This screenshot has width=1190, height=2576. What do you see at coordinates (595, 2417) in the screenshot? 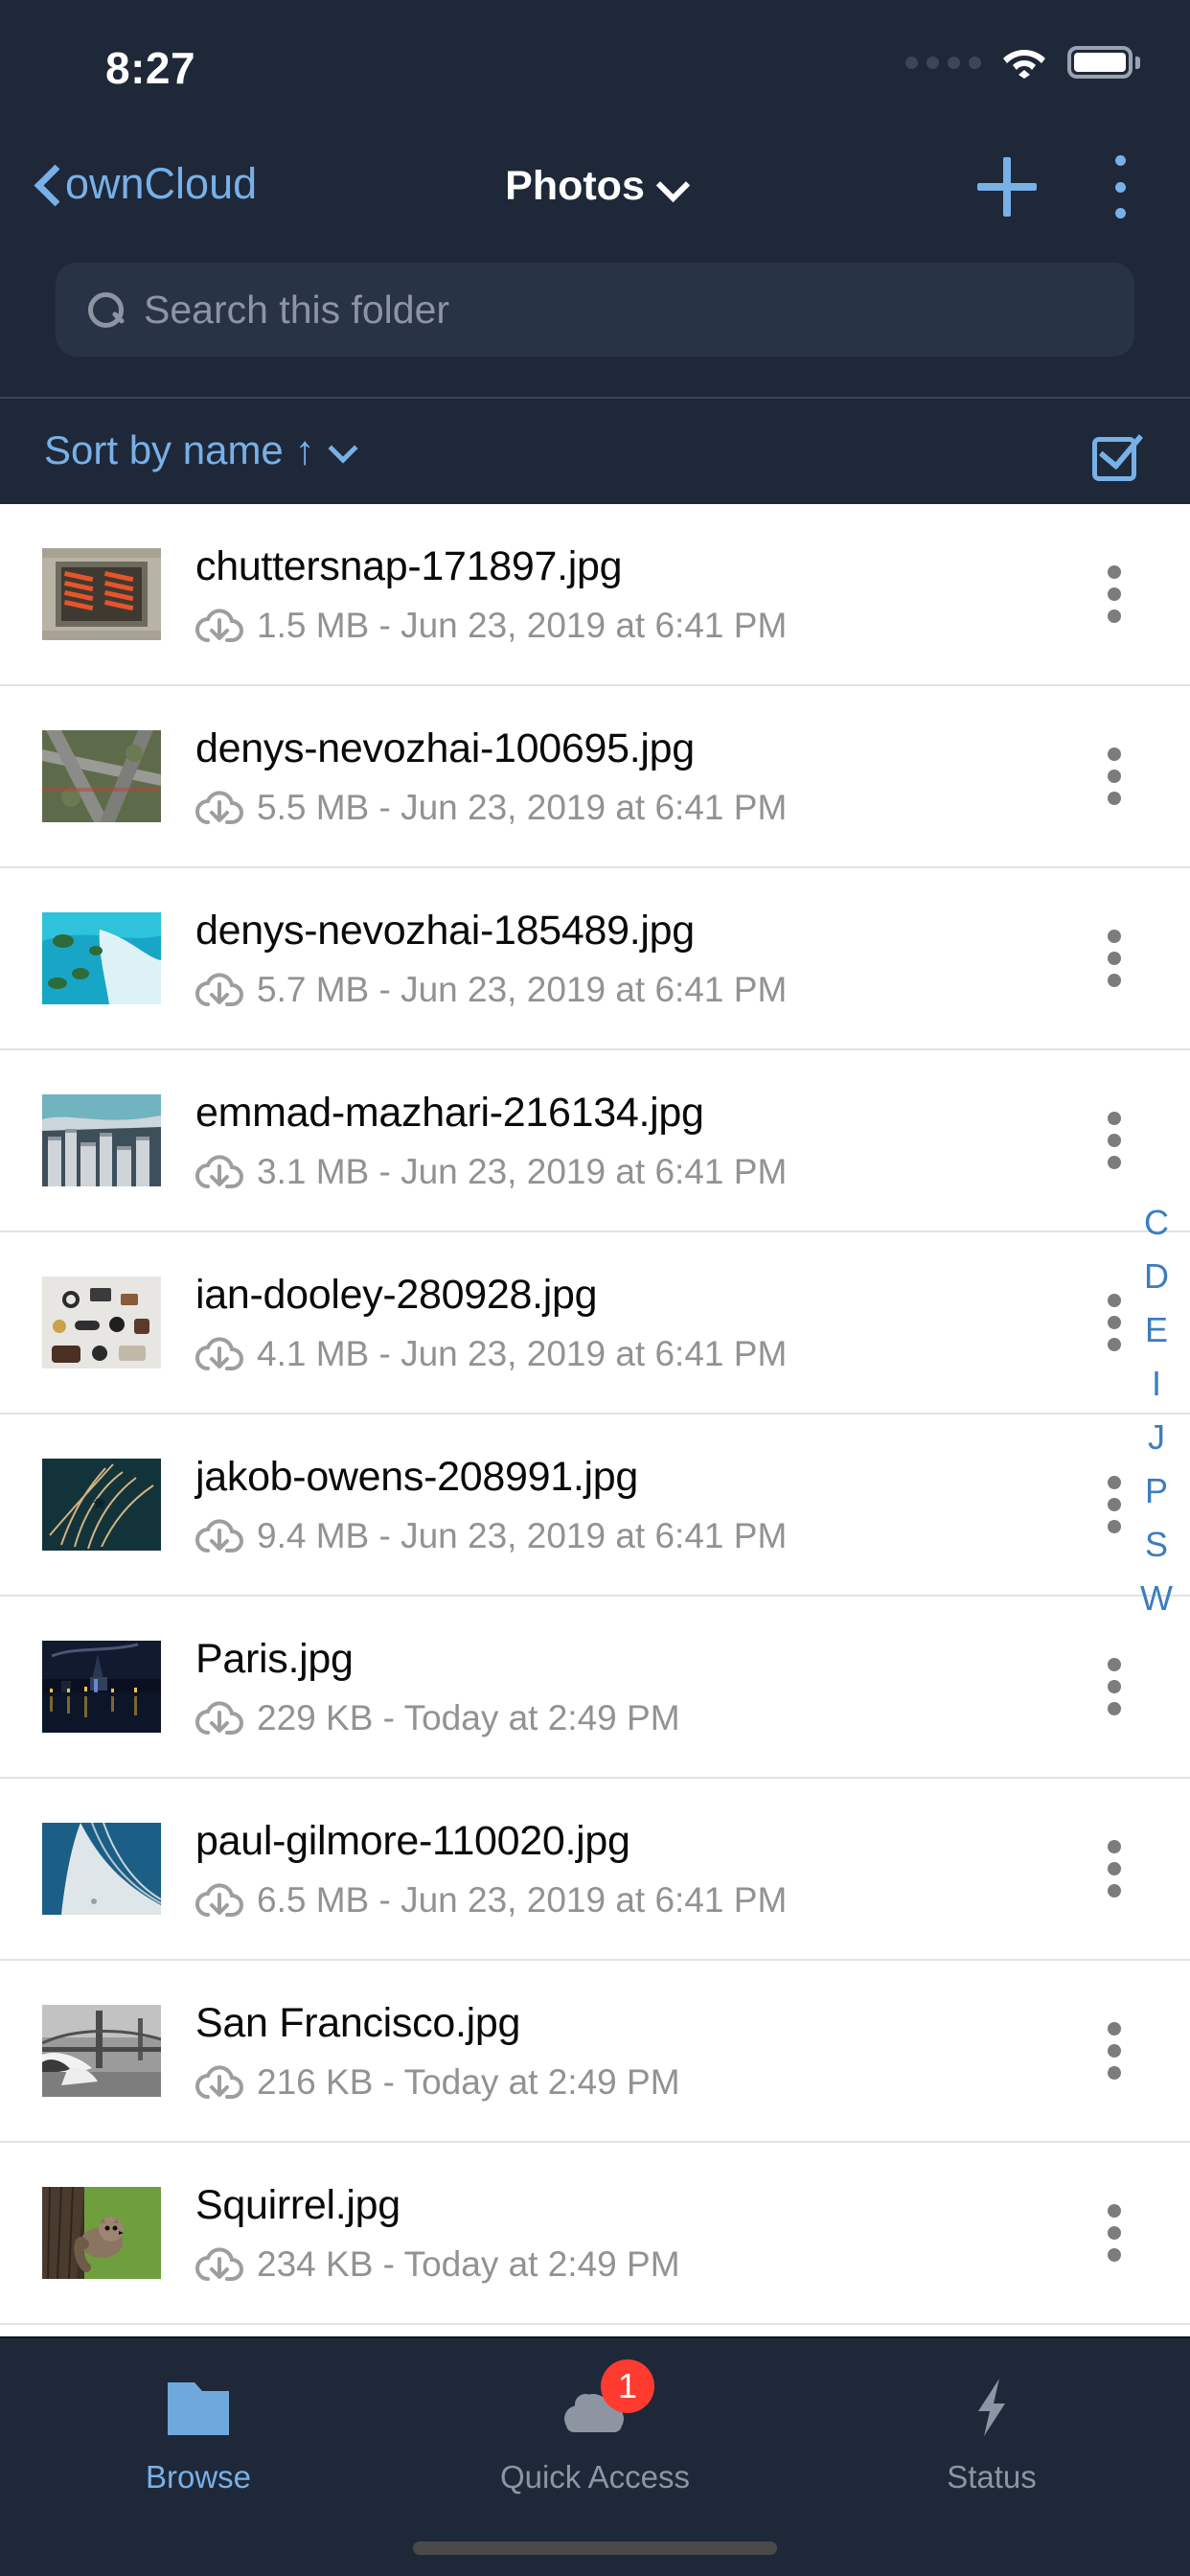
I see `tab-quick-access: 1 Quick Access` at bounding box center [595, 2417].